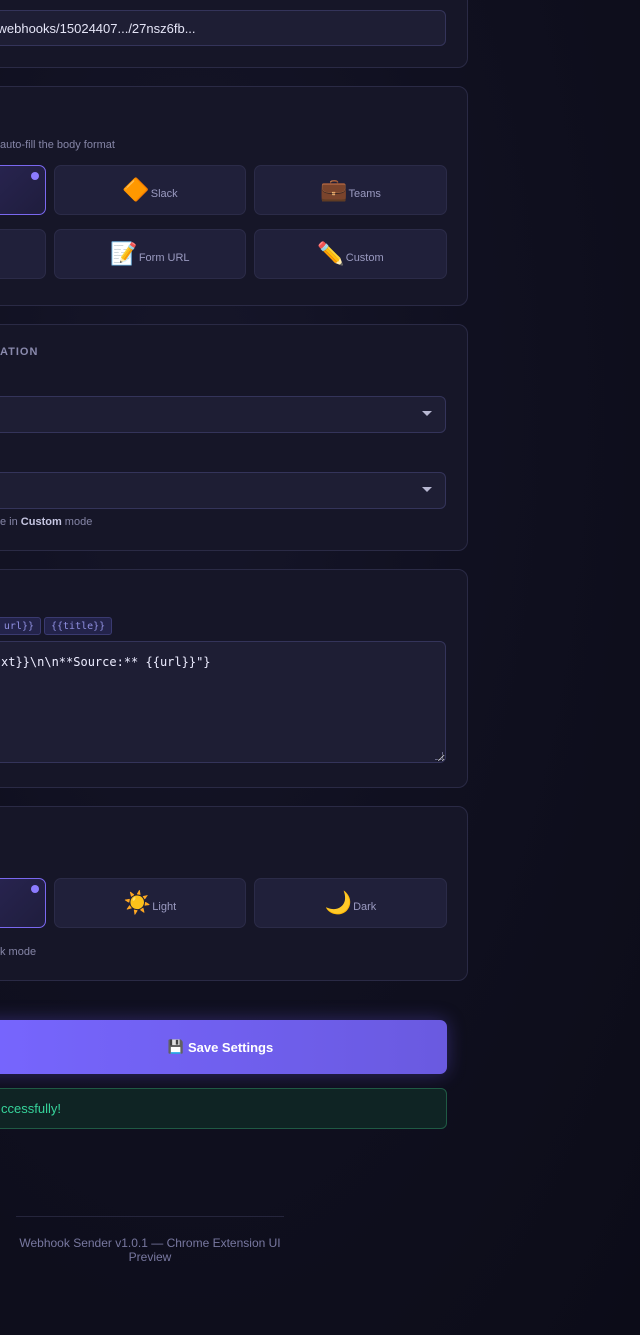 The image size is (640, 1335). Describe the element at coordinates (164, 907) in the screenshot. I see `theme-tile-label: Light` at that location.